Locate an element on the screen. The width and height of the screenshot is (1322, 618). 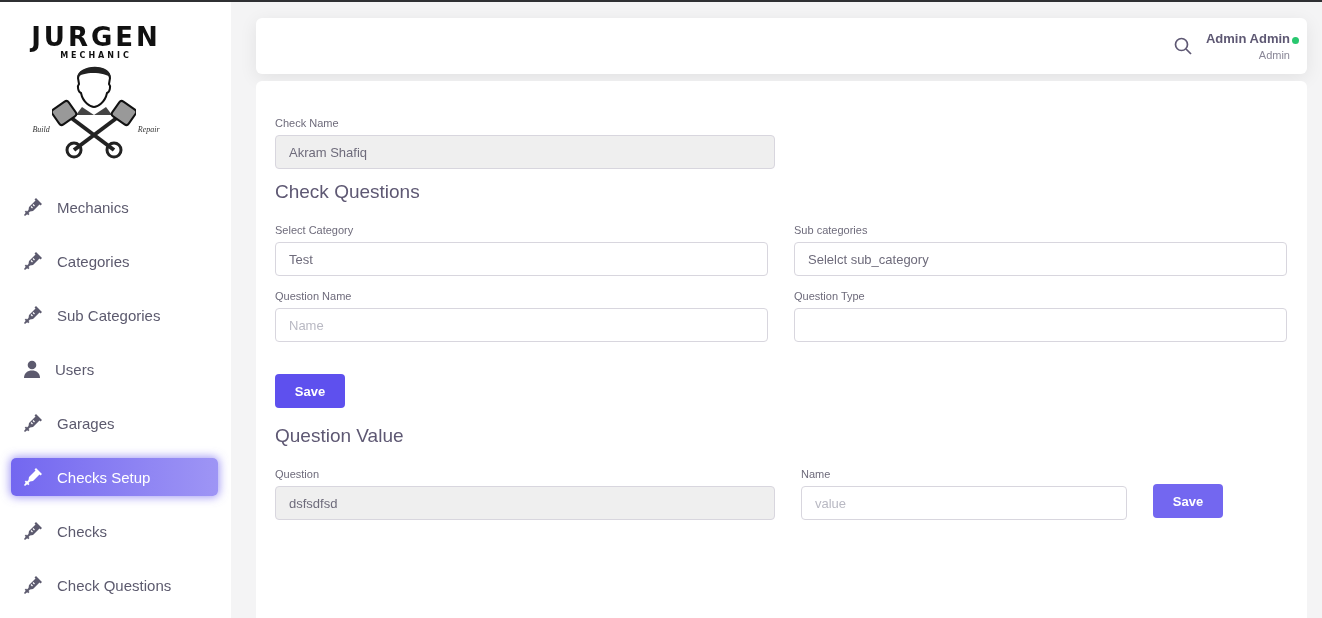
sidebar-item: Sub Categories is located at coordinates (114, 315).